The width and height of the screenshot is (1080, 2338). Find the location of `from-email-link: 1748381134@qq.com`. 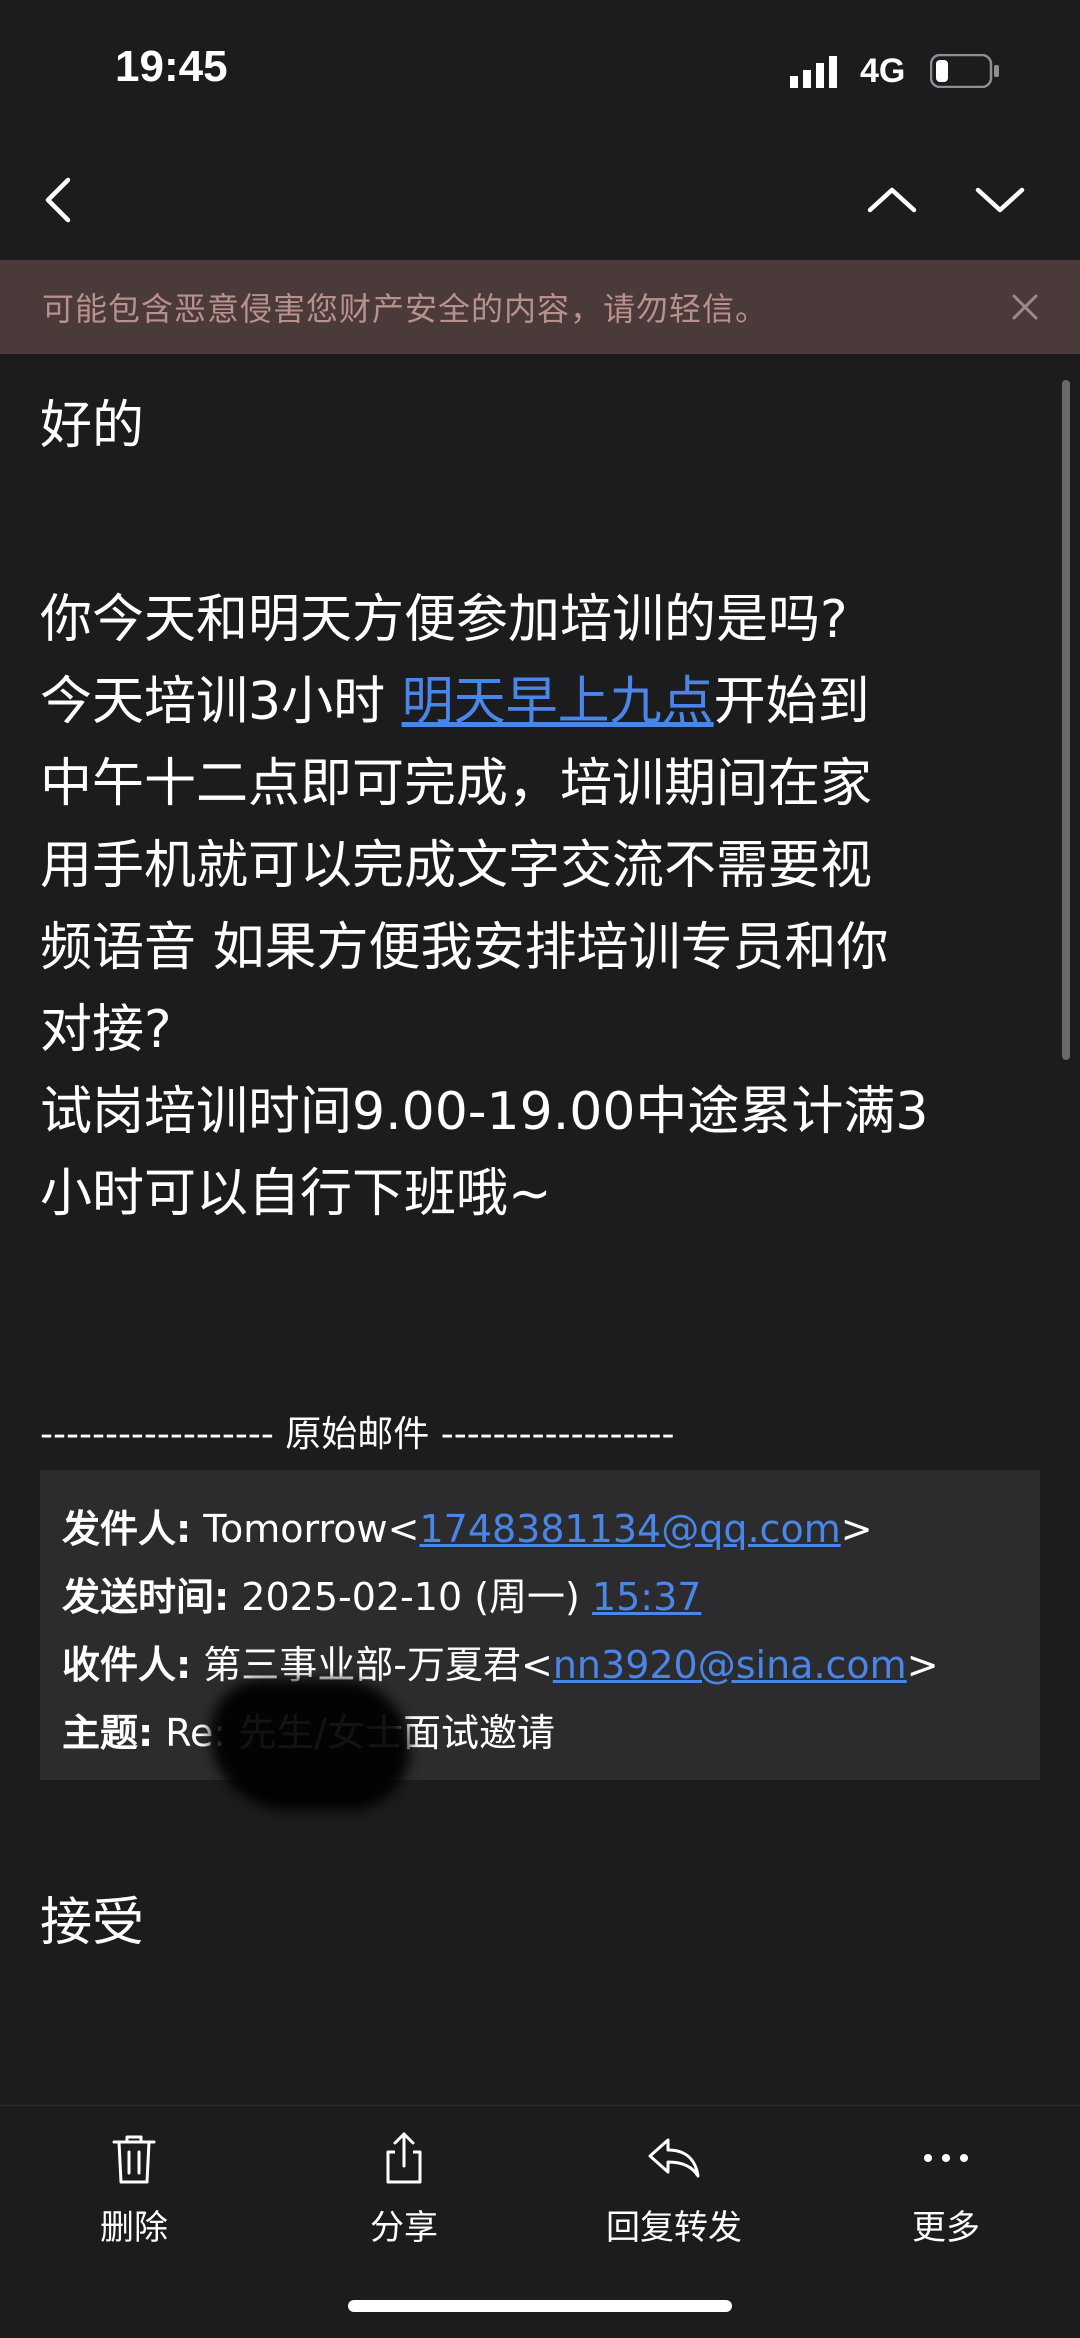

from-email-link: 1748381134@qq.com is located at coordinates (629, 1529).